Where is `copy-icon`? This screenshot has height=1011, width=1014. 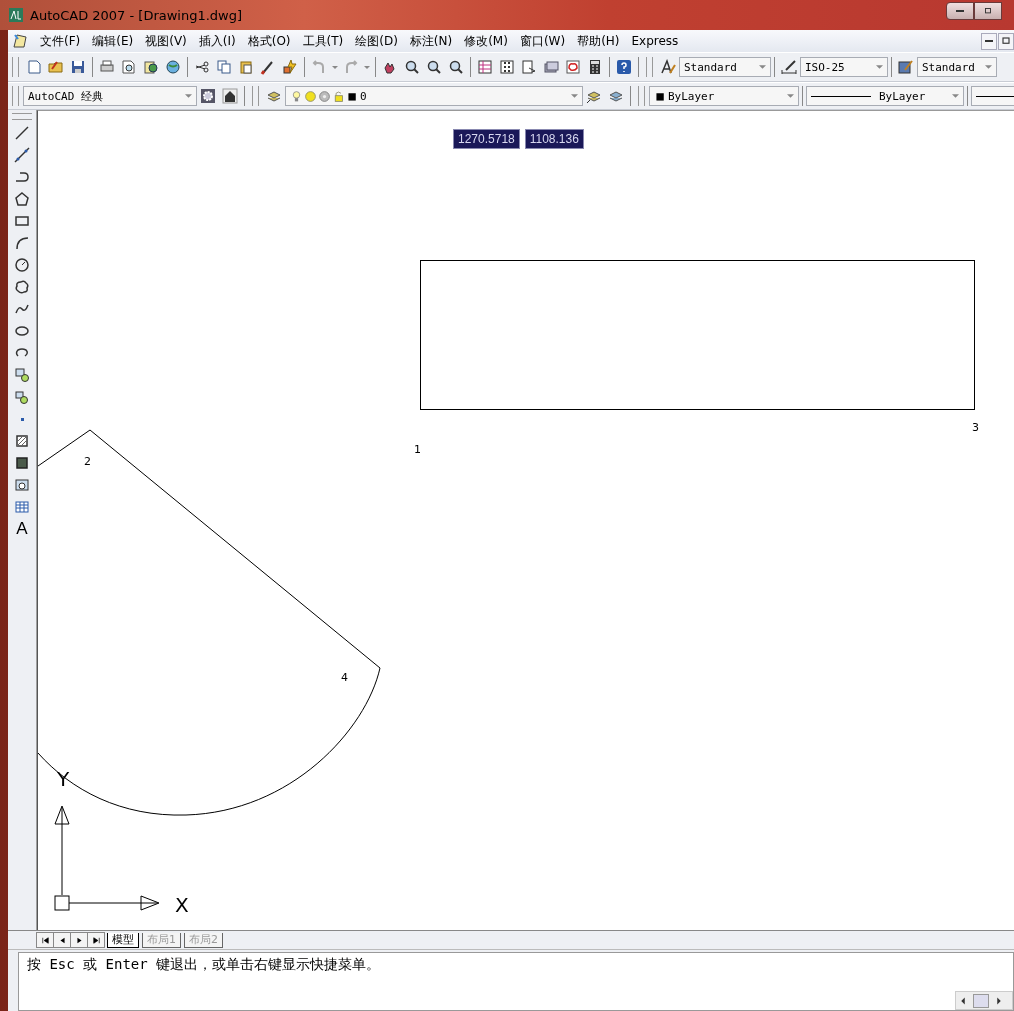
copy-icon is located at coordinates (224, 67).